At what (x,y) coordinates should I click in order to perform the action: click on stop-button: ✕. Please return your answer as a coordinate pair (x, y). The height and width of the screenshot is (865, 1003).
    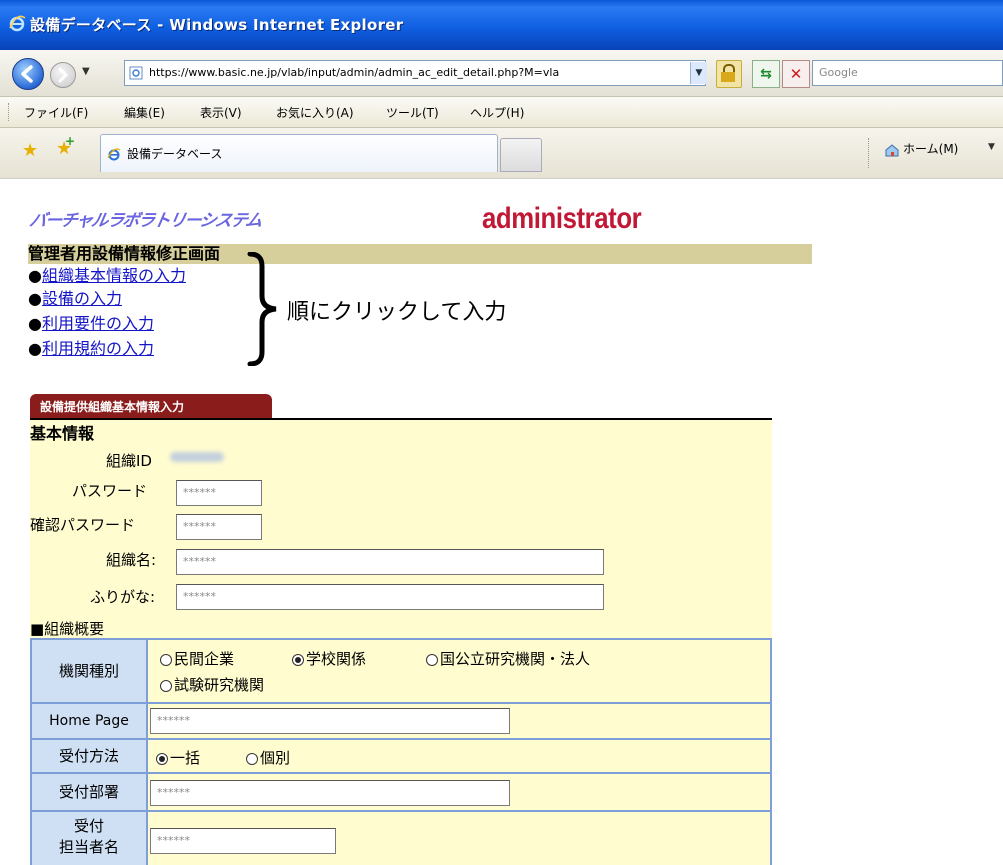
    Looking at the image, I should click on (796, 74).